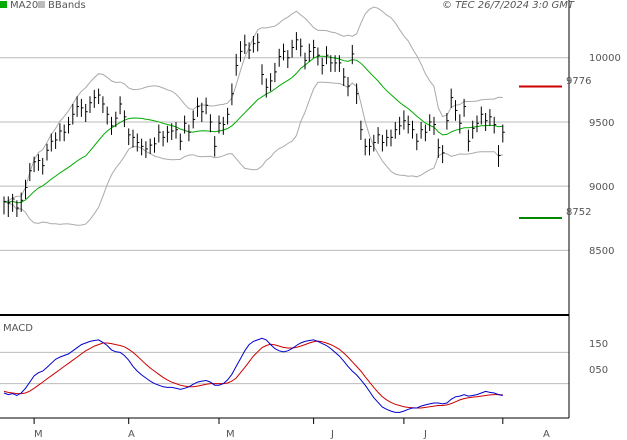 The height and width of the screenshot is (440, 627). Describe the element at coordinates (3, 4) in the screenshot. I see `ma-legend-swatch` at that location.